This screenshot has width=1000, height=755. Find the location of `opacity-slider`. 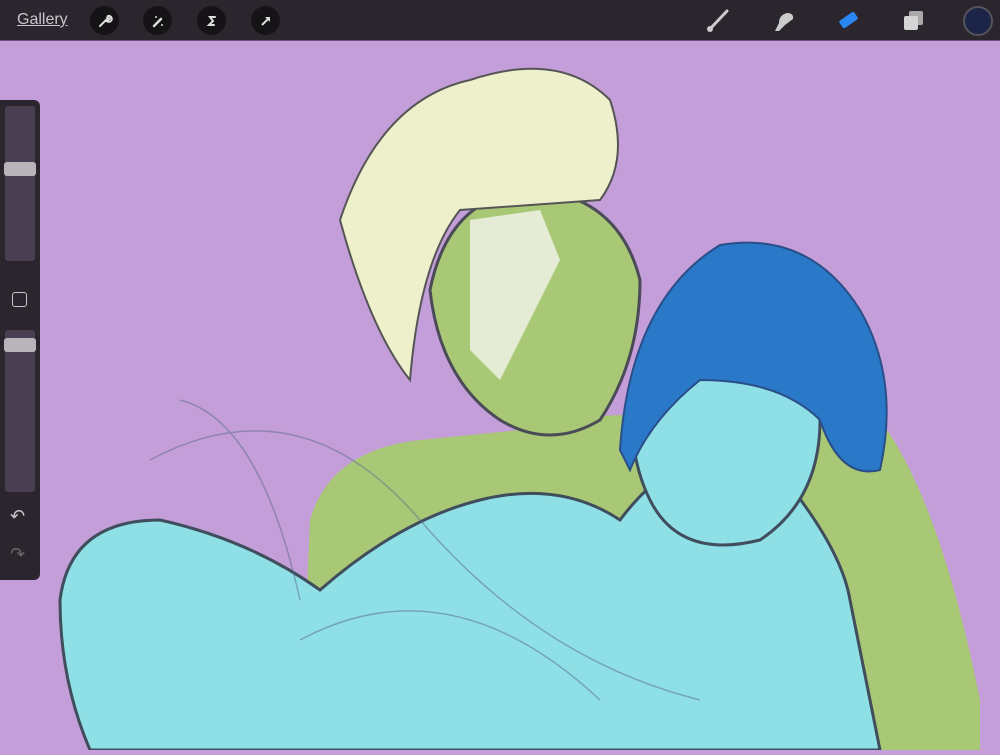

opacity-slider is located at coordinates (20, 411).